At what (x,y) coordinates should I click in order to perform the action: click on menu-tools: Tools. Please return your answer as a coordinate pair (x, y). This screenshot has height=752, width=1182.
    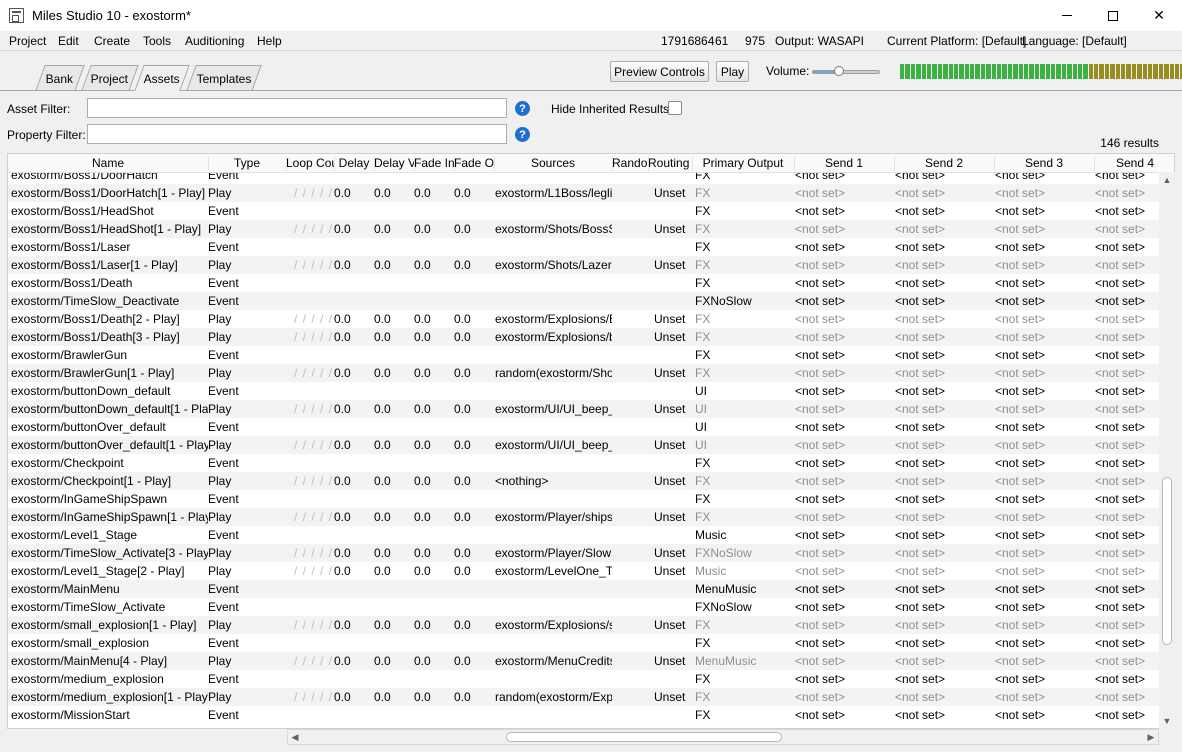
    Looking at the image, I should click on (157, 41).